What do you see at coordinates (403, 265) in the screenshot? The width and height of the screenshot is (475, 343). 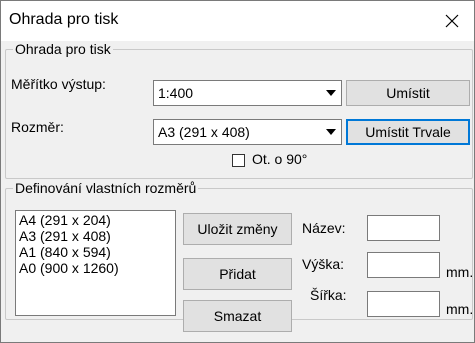 I see `height-input` at bounding box center [403, 265].